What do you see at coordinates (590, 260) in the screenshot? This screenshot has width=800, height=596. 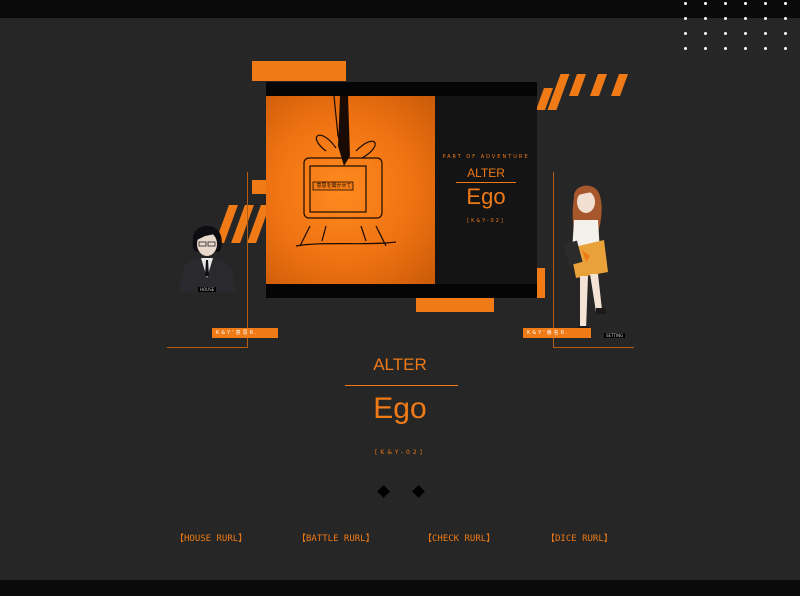 I see `character-female-portrait` at bounding box center [590, 260].